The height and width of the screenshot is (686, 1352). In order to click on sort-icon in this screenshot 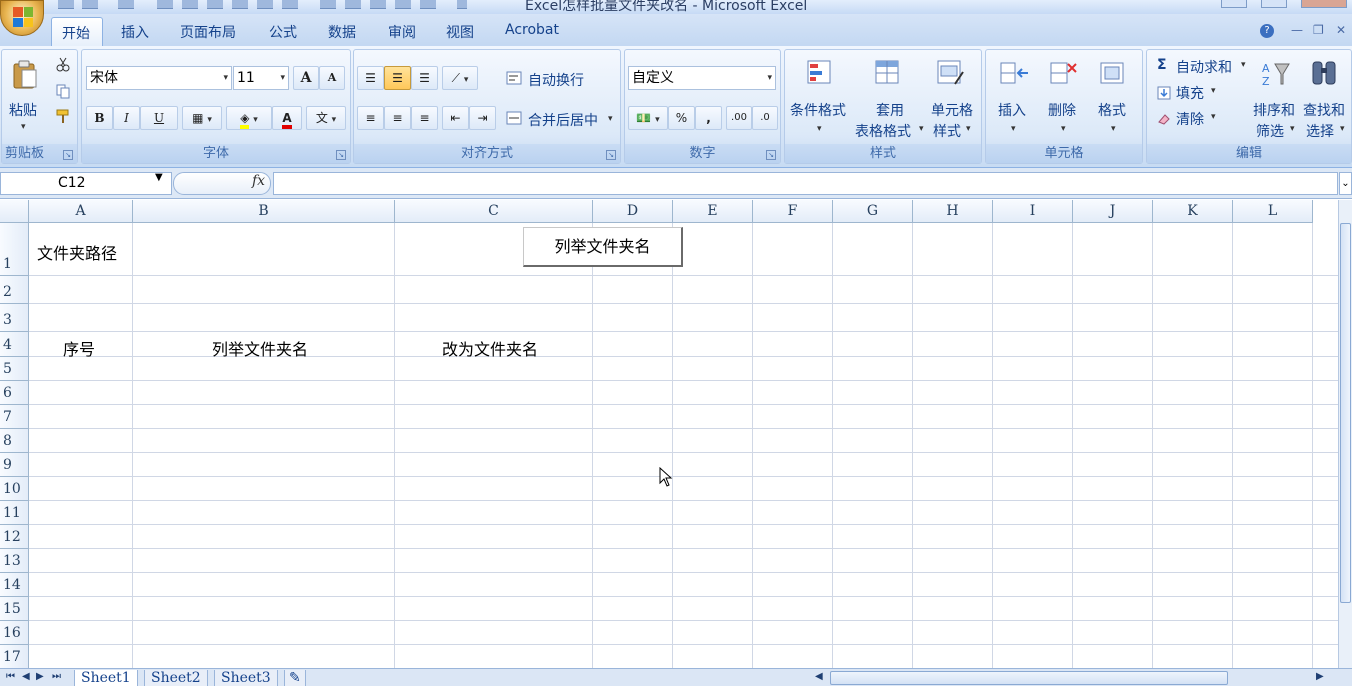, I will do `click(240, 4)`.